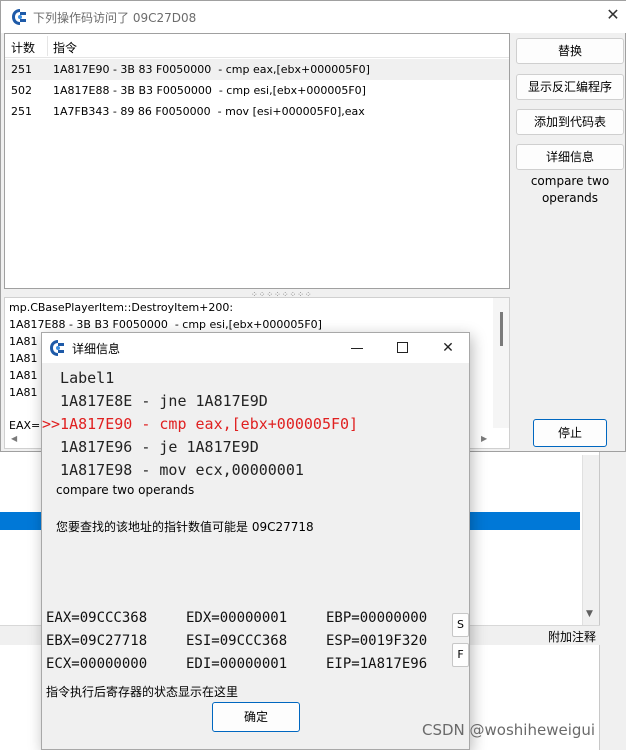 The image size is (626, 750). I want to click on minimize-icon, so click(358, 348).